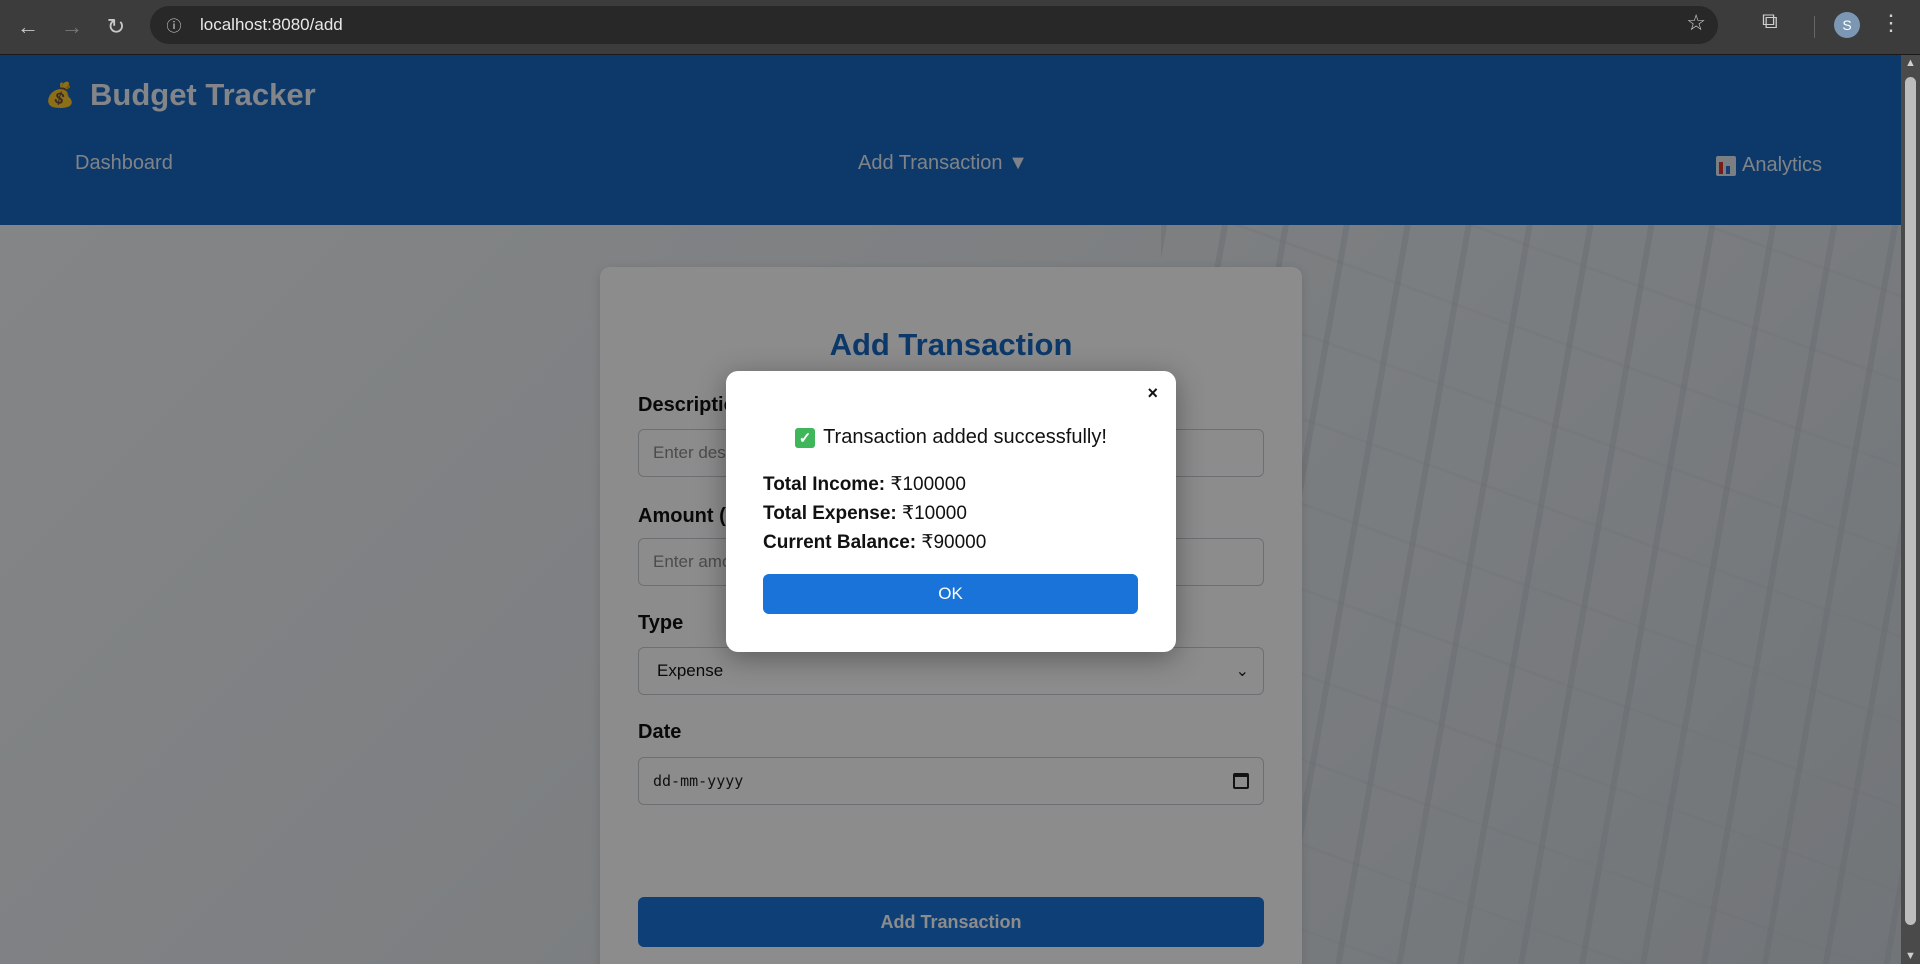 This screenshot has width=1920, height=964. Describe the element at coordinates (1891, 23) in the screenshot. I see `kebab-menu-icon: ⋮` at that location.